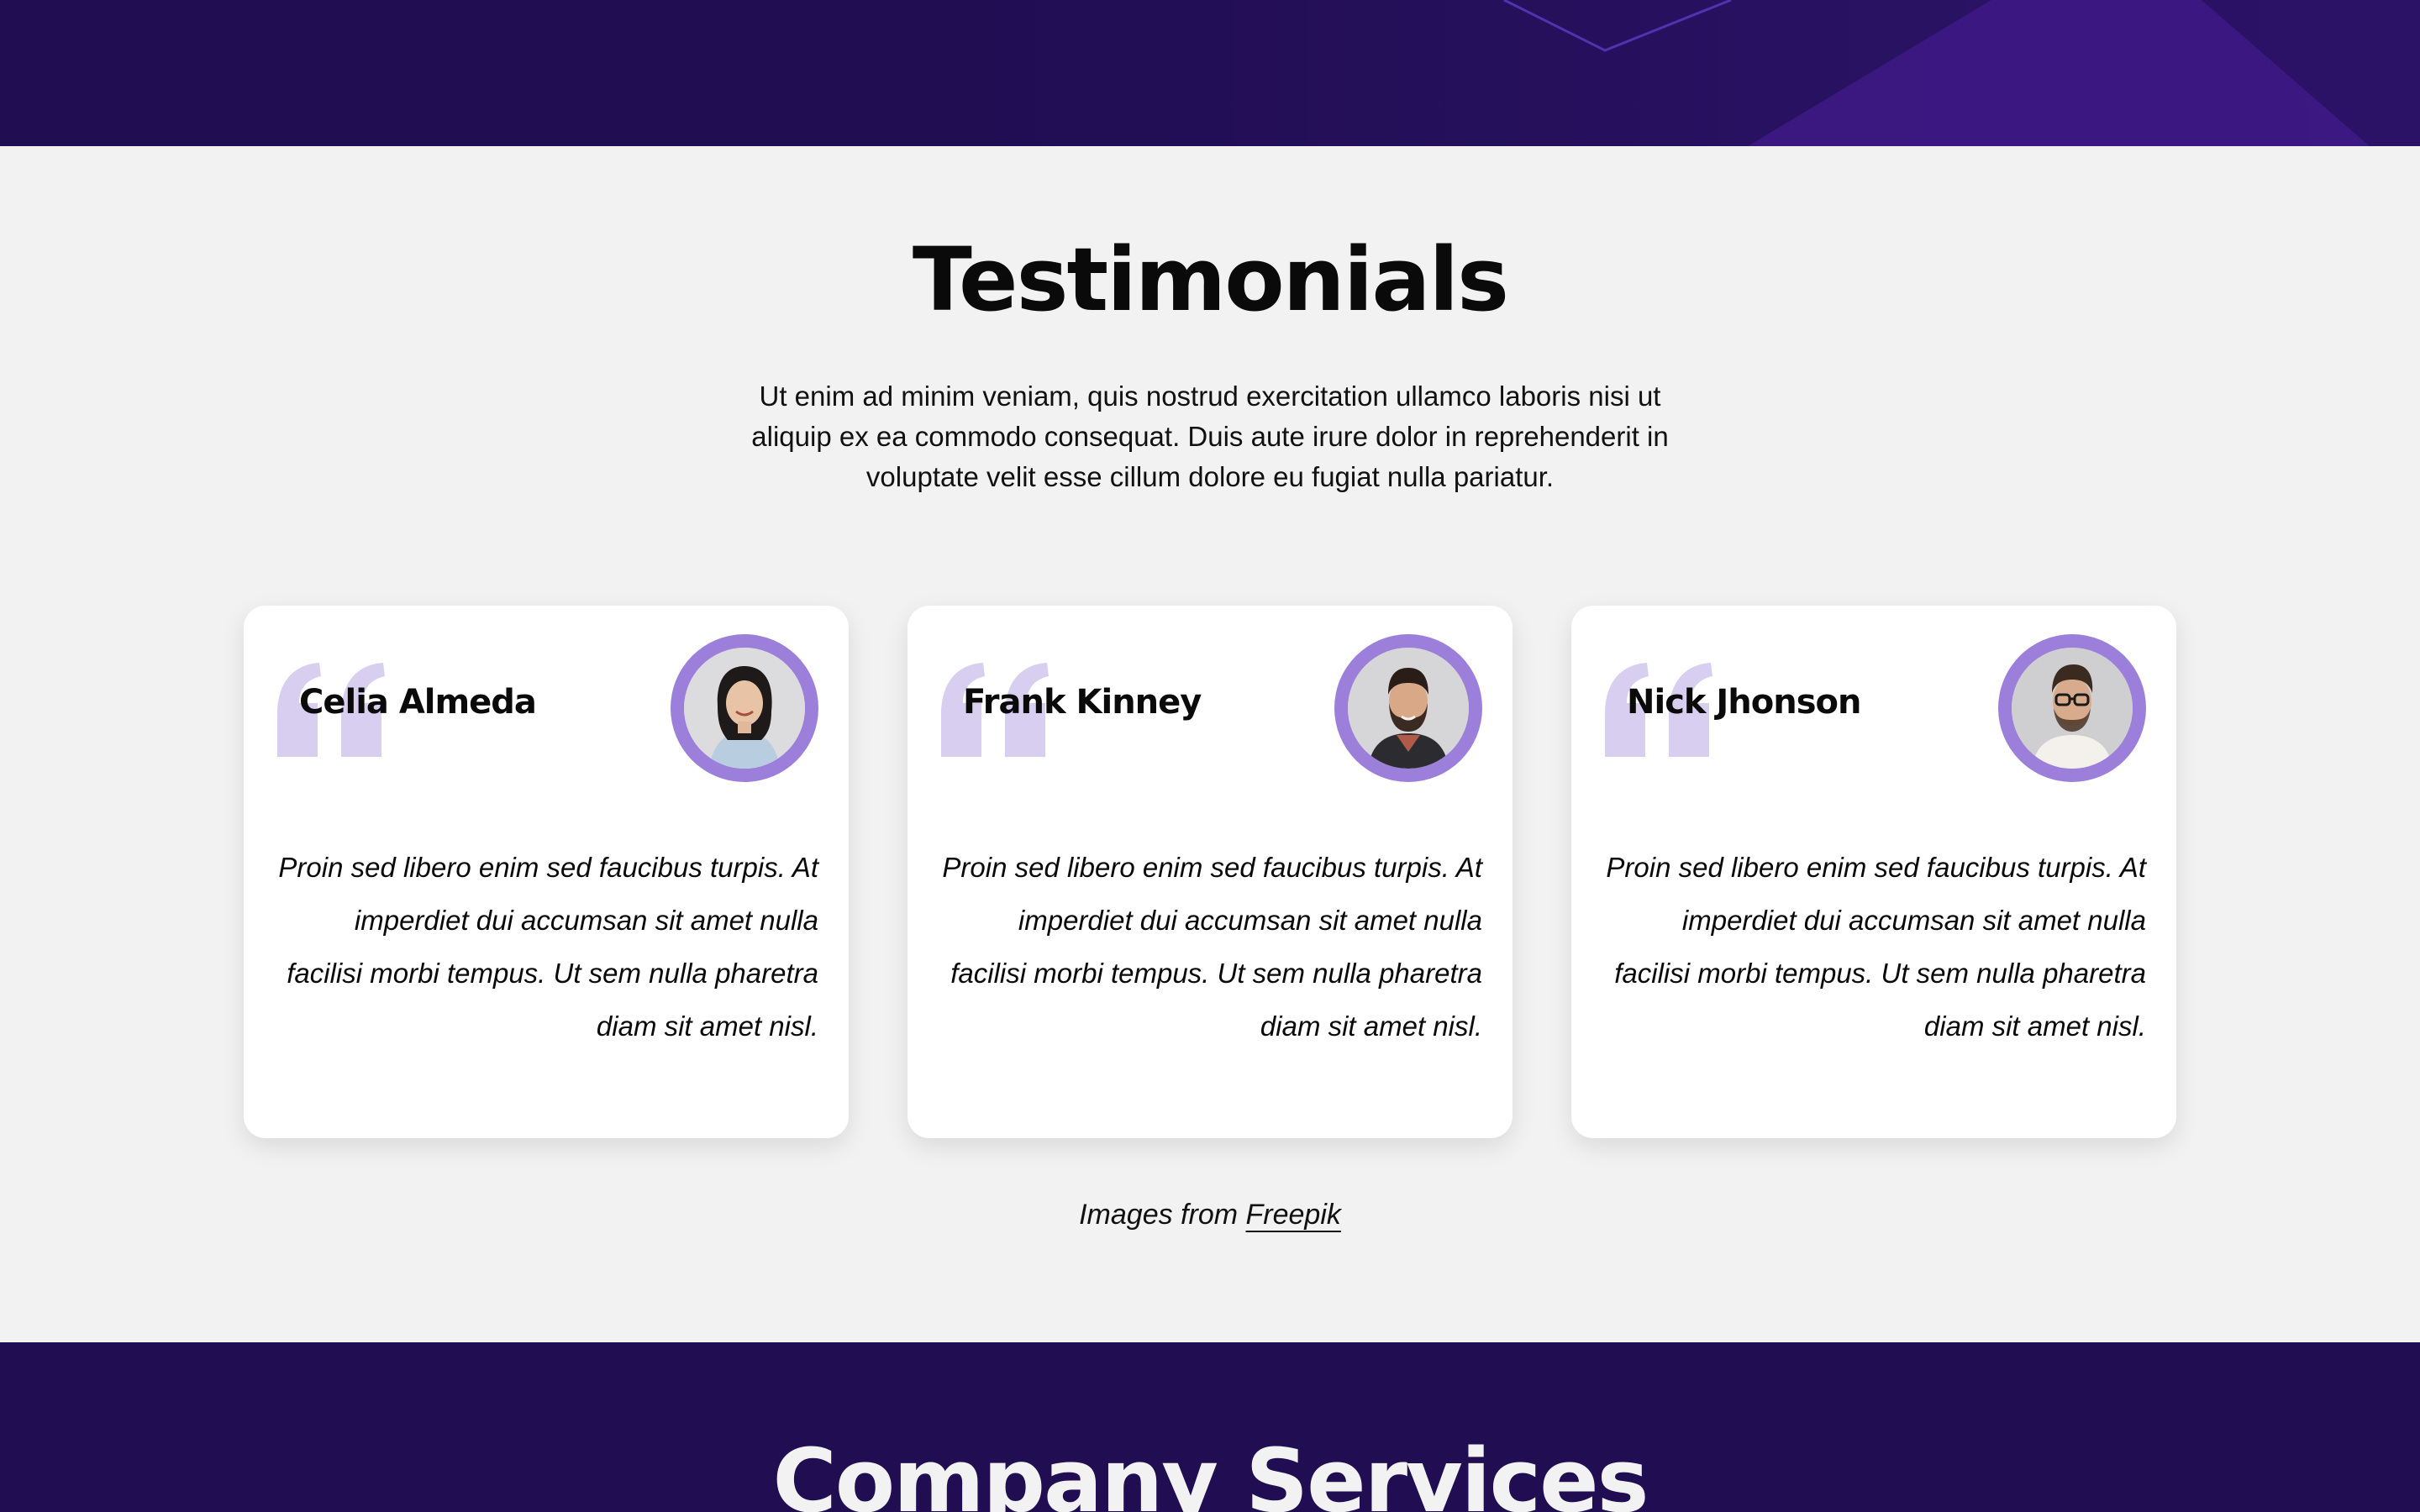 The height and width of the screenshot is (1512, 2420). I want to click on freepik-link: Freepik, so click(1293, 1215).